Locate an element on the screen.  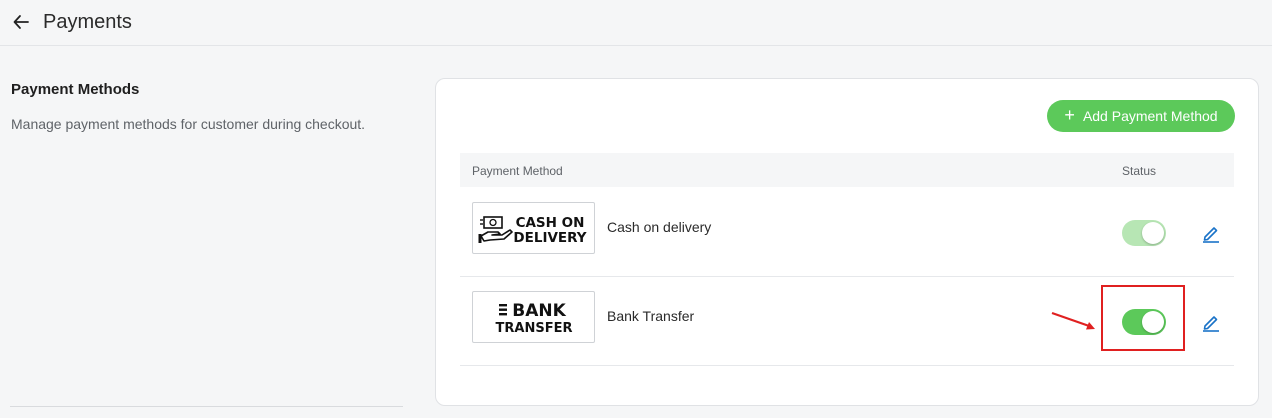
page-title: Payments is located at coordinates (87, 22).